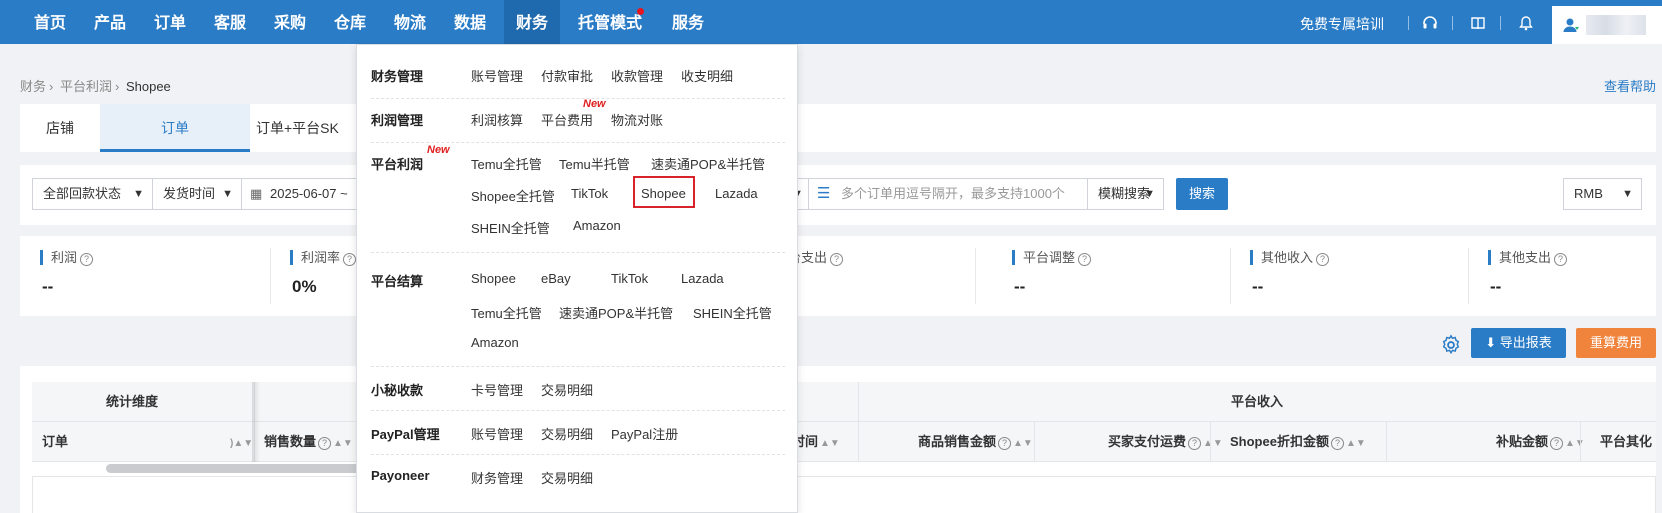 This screenshot has height=513, width=1662. I want to click on col-label: Shopee折扣金额, so click(1279, 441).